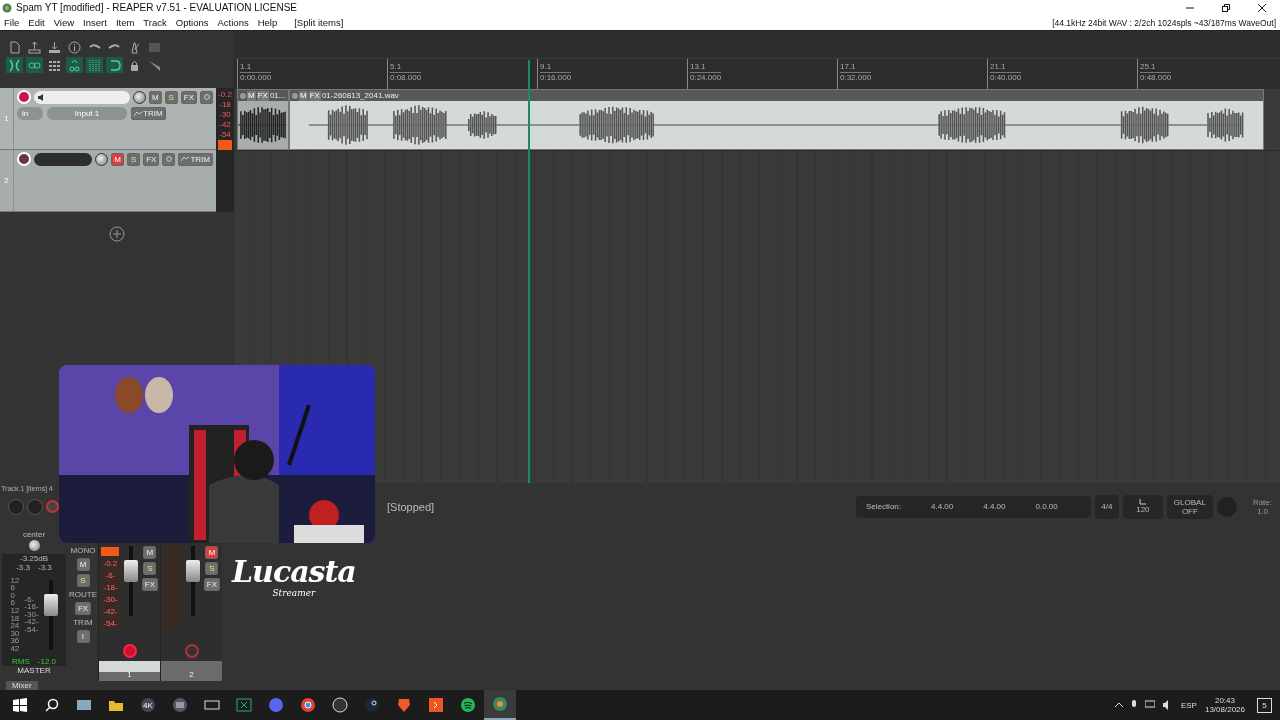 This screenshot has width=1280, height=720. I want to click on record-button, so click(52, 506).